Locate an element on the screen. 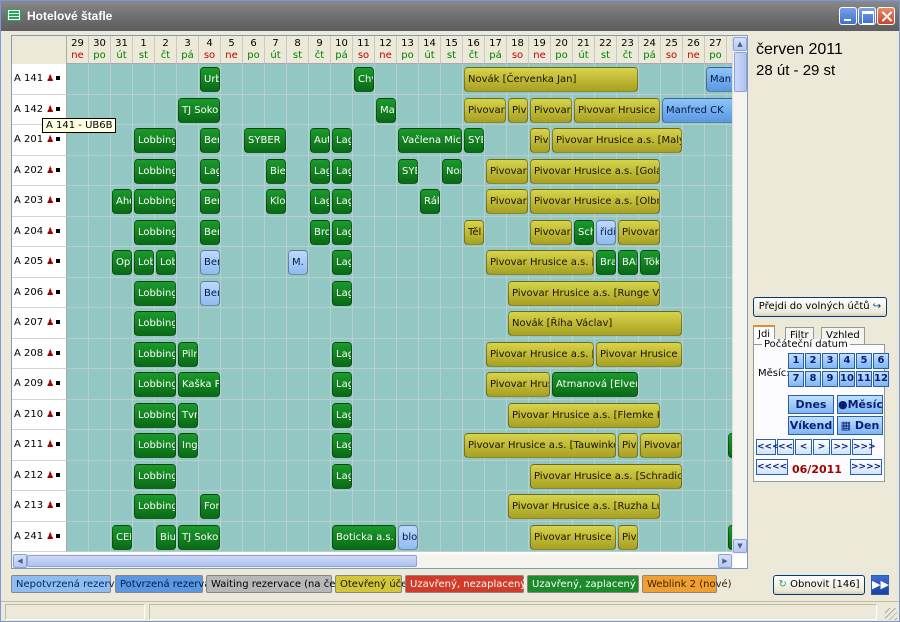 This screenshot has height=622, width=900. reservation-bar: Tök is located at coordinates (650, 262).